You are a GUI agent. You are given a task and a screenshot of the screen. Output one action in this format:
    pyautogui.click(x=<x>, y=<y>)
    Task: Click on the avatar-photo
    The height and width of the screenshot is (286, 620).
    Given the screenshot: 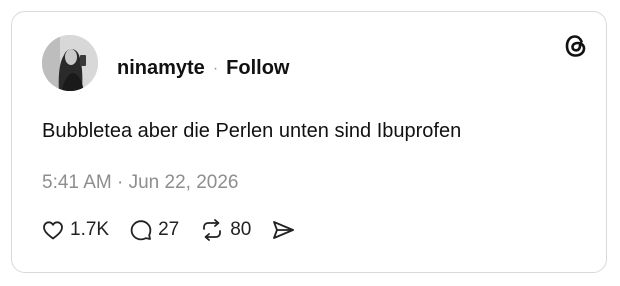 What is the action you would take?
    pyautogui.click(x=70, y=63)
    